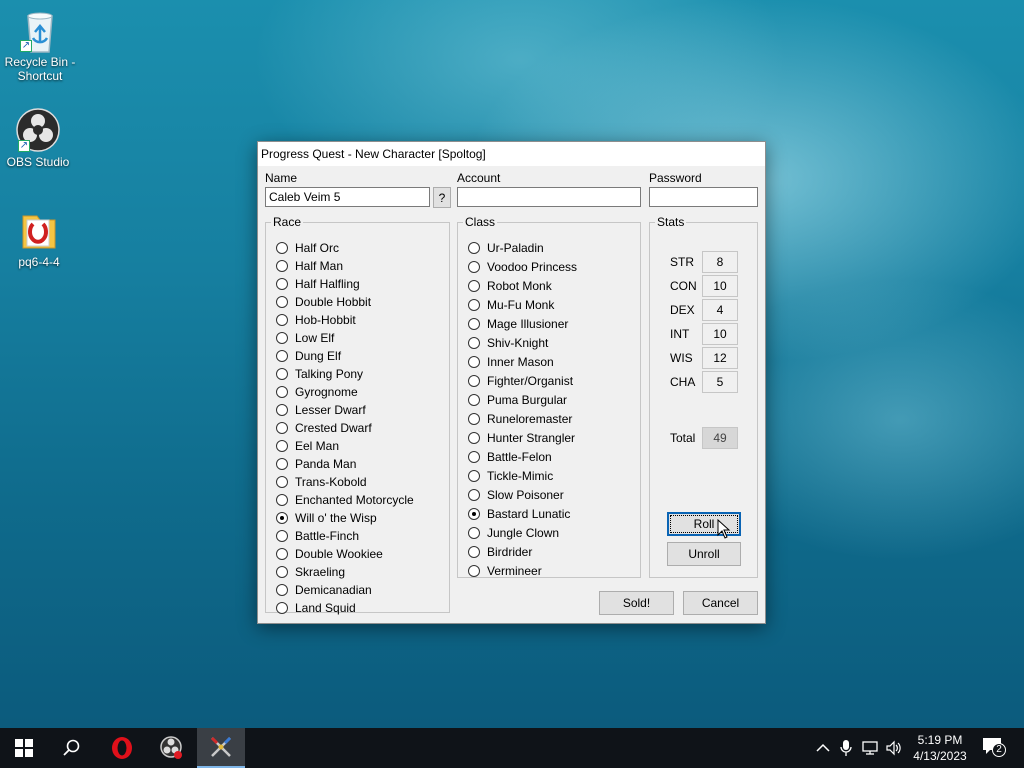 This screenshot has width=1024, height=768. Describe the element at coordinates (516, 495) in the screenshot. I see `class-option-slow-poisoner: Slow Poisoner` at that location.